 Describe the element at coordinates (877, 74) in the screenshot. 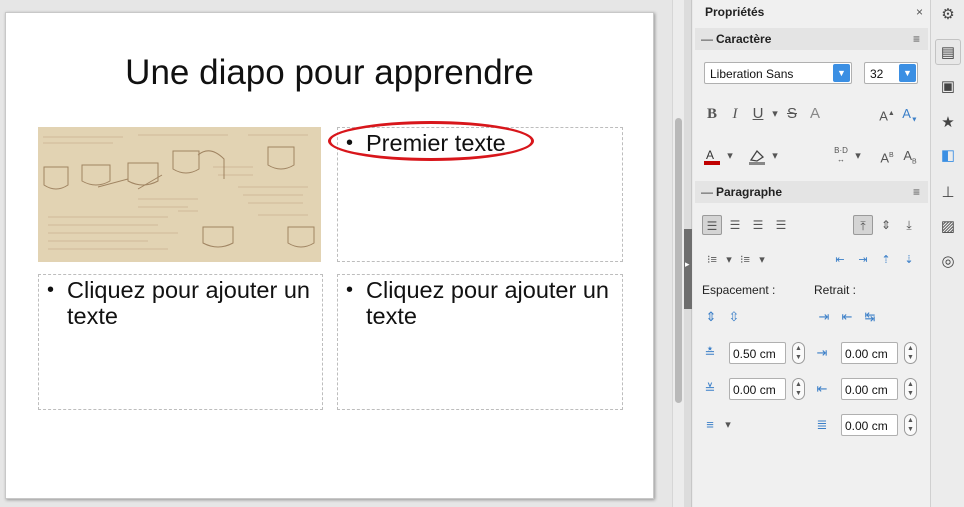

I see `font-size-value: 32` at that location.